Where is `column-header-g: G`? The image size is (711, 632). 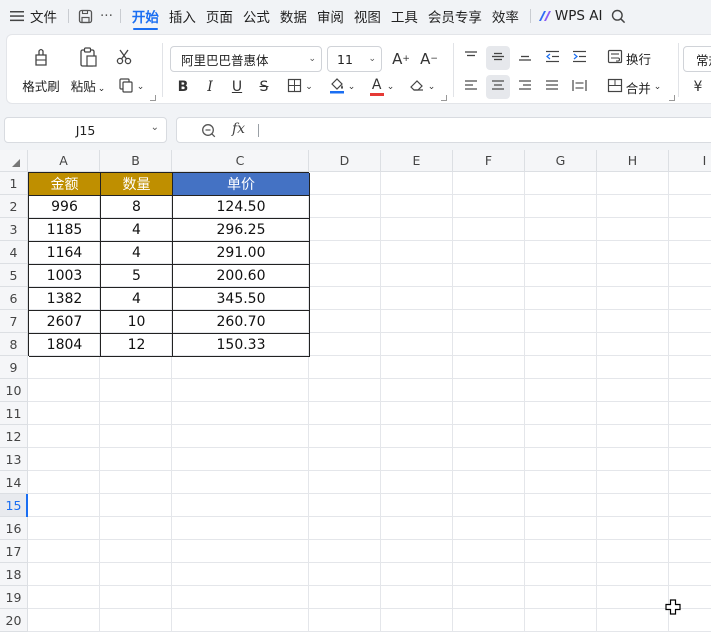
column-header-g: G is located at coordinates (561, 161).